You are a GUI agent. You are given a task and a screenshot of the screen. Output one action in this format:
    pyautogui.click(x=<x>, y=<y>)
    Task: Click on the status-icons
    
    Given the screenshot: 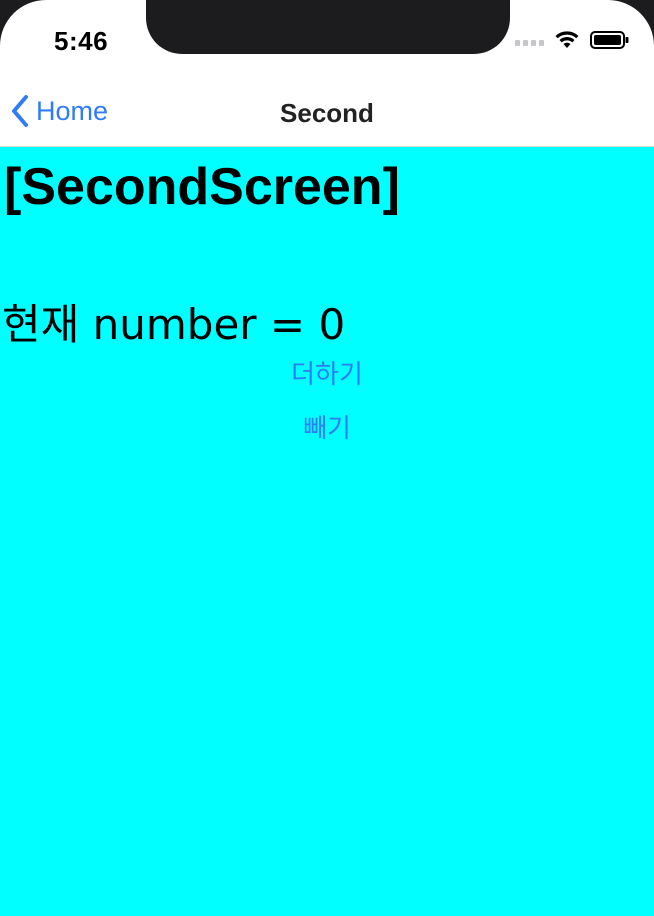 What is the action you would take?
    pyautogui.click(x=572, y=40)
    